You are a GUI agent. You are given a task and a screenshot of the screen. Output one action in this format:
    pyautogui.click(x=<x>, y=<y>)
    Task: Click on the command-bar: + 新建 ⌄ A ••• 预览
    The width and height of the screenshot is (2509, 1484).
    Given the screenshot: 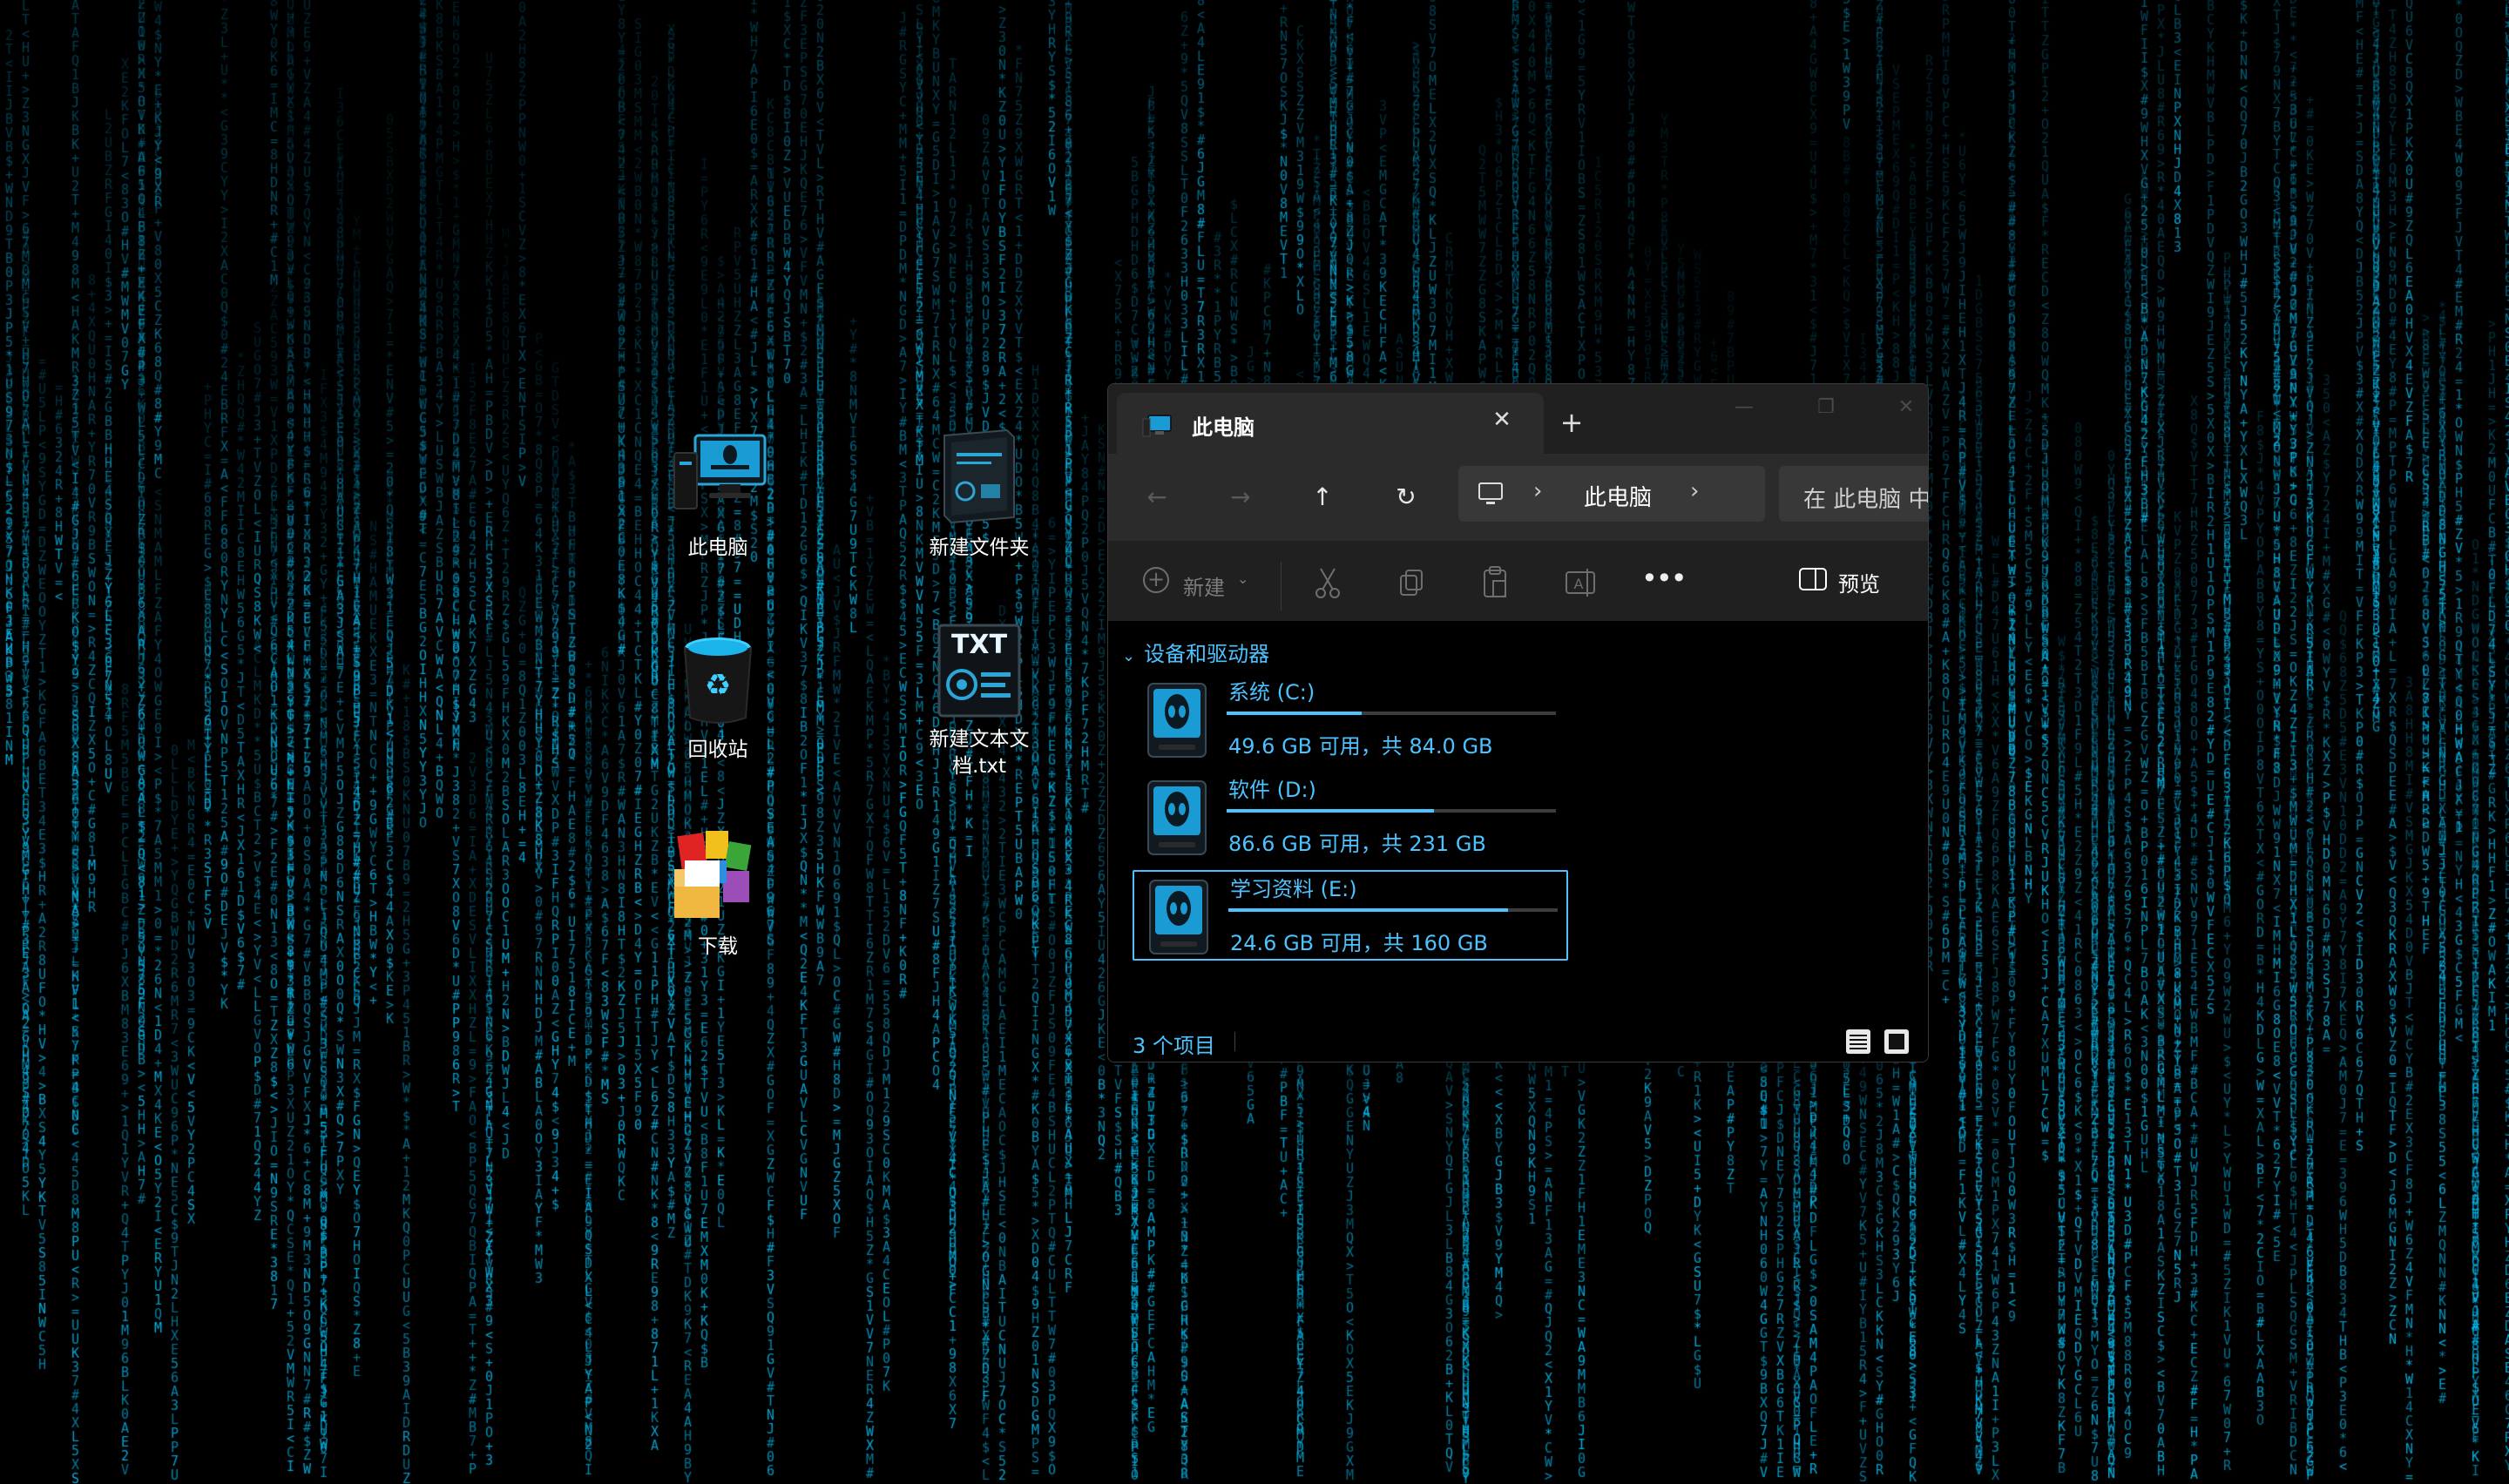 What is the action you would take?
    pyautogui.click(x=1518, y=581)
    